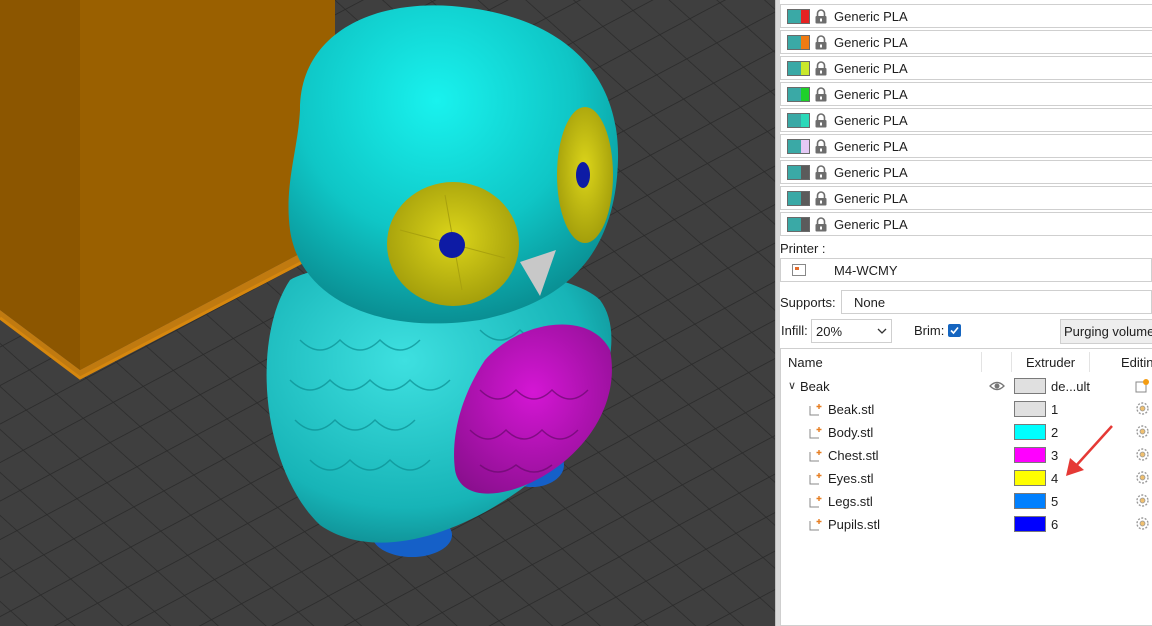 The image size is (1152, 626). What do you see at coordinates (866, 270) in the screenshot?
I see `printer-value: M4-WCMY` at bounding box center [866, 270].